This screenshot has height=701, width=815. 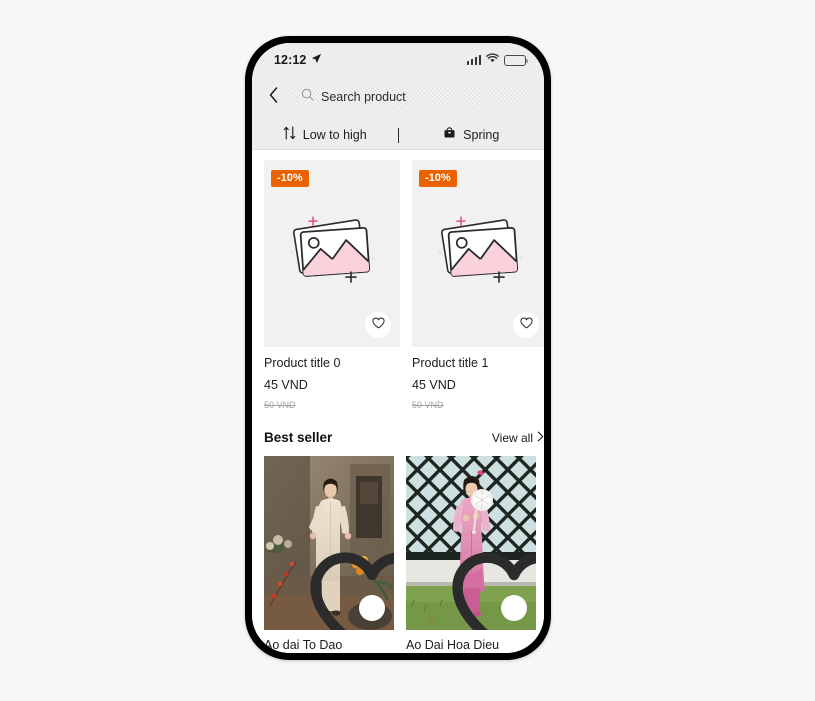 I want to click on chevron-right-icon, so click(x=540, y=438).